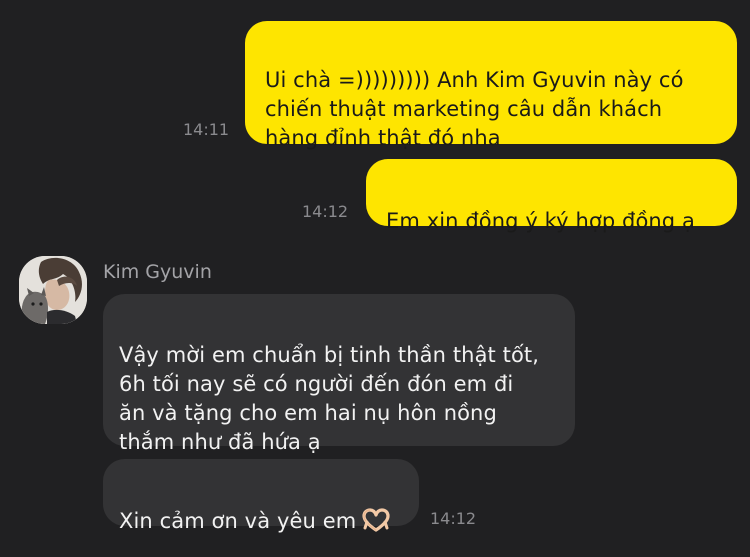  What do you see at coordinates (157, 272) in the screenshot?
I see `sender-name: Kim Gyuvin` at bounding box center [157, 272].